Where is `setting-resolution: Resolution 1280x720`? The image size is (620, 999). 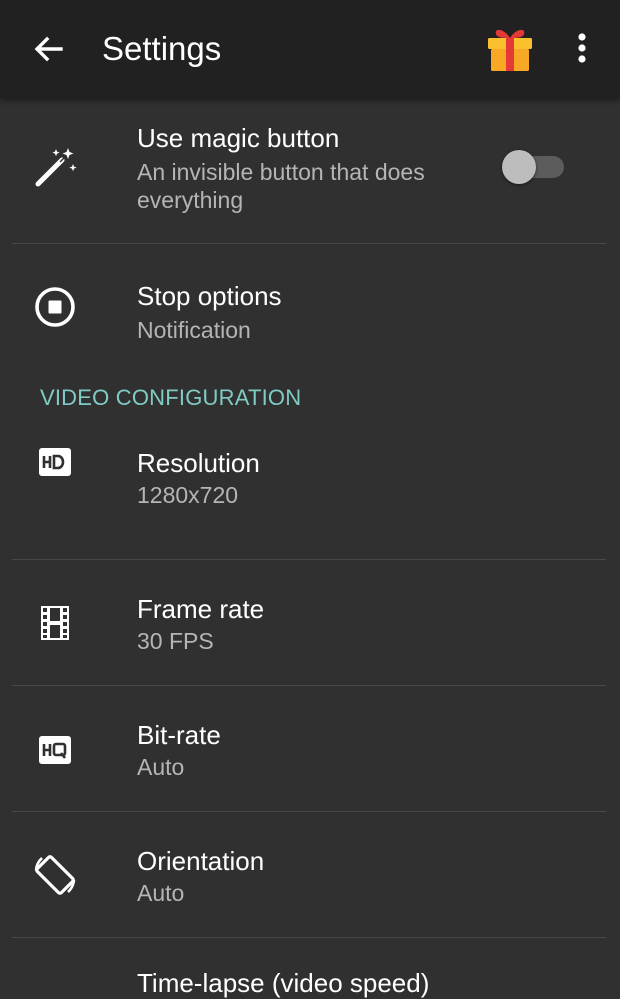 setting-resolution: Resolution 1280x720 is located at coordinates (310, 497).